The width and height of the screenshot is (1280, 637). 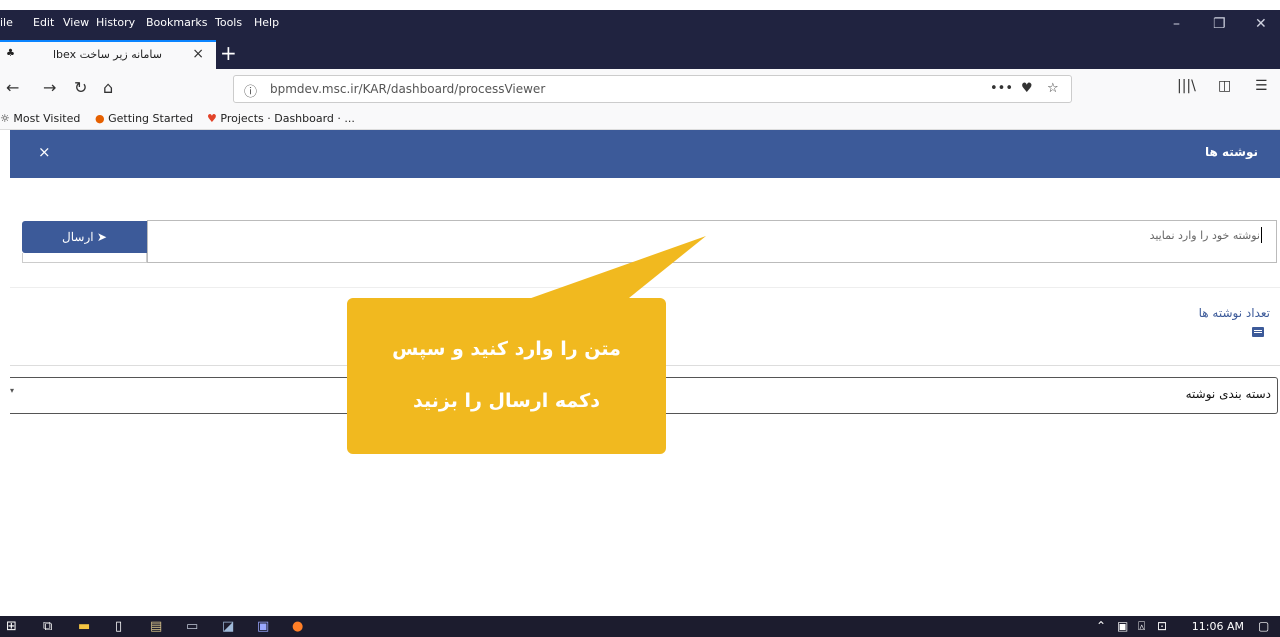 I want to click on notification-icon: ▢, so click(x=1263, y=626).